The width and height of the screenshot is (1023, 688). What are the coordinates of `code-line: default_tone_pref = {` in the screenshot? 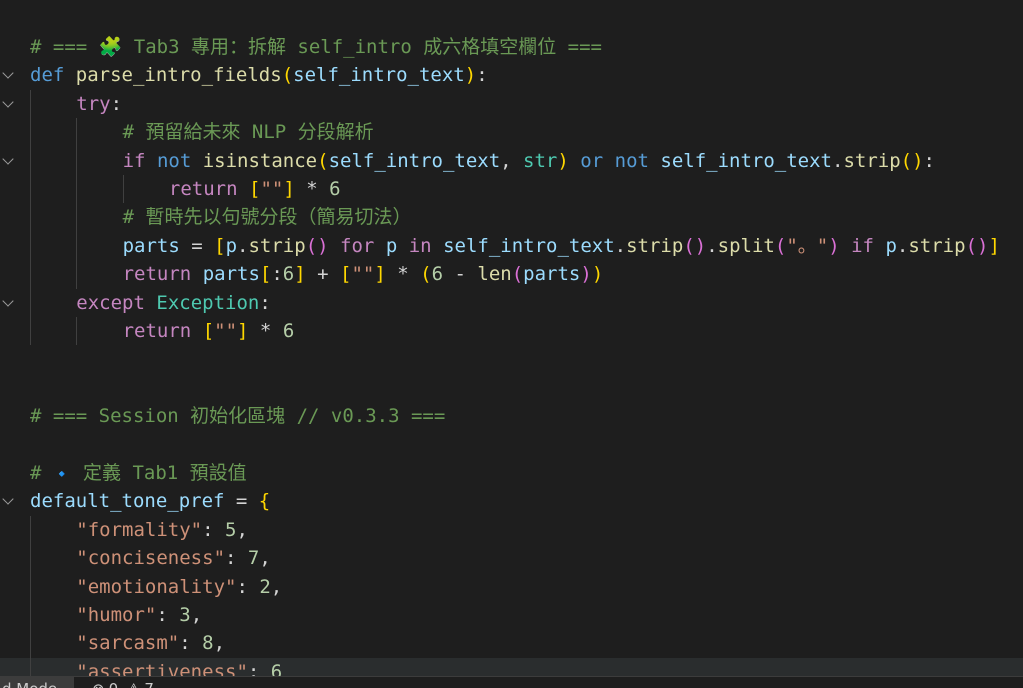 It's located at (511, 501).